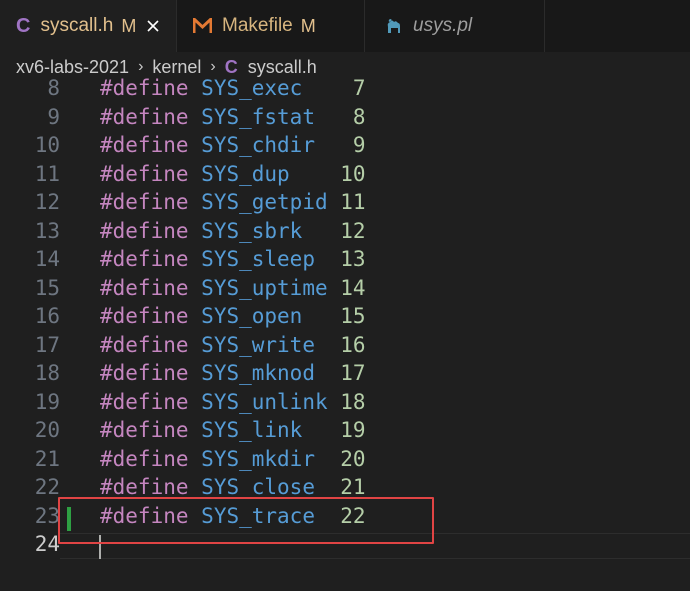  I want to click on line-number: 14, so click(47, 259).